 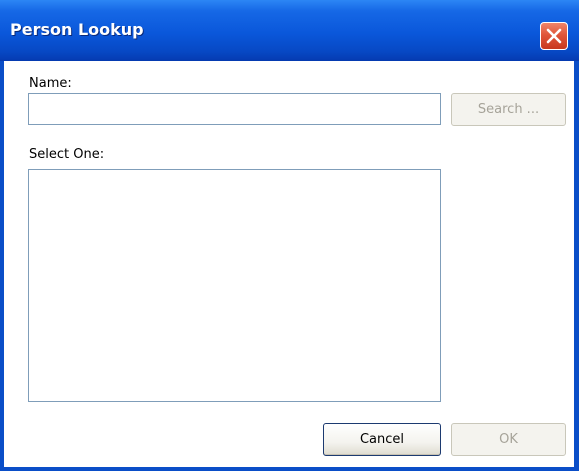 What do you see at coordinates (289, 30) in the screenshot?
I see `title-bar: Person Lookup` at bounding box center [289, 30].